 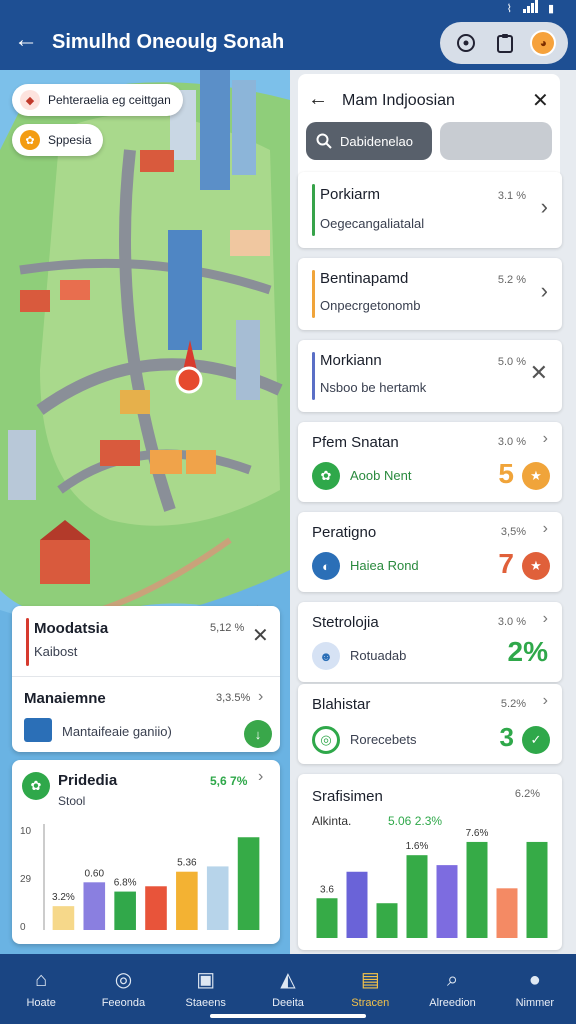 I want to click on item-title: Moodatsia, so click(x=71, y=628).